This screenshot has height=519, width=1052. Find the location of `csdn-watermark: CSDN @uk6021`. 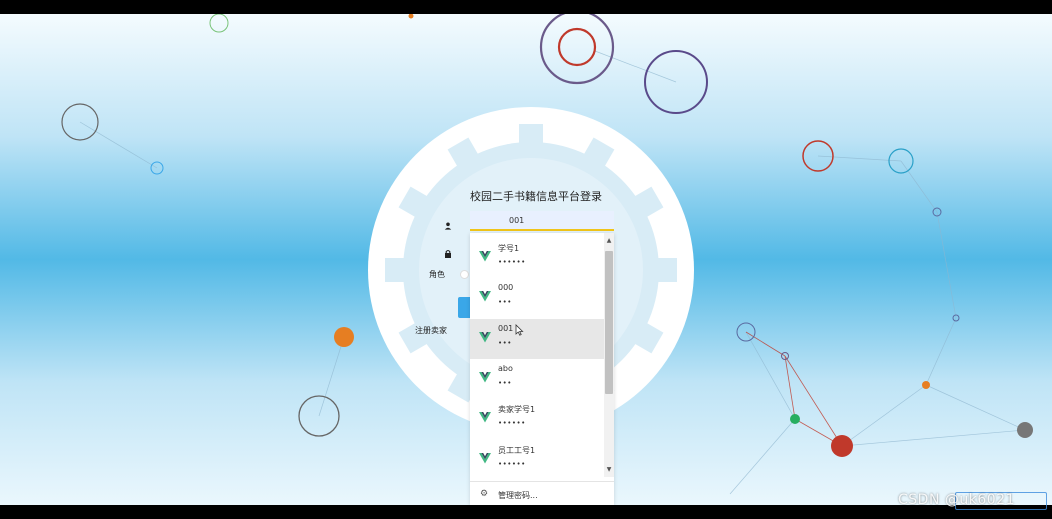

csdn-watermark: CSDN @uk6021 is located at coordinates (956, 500).